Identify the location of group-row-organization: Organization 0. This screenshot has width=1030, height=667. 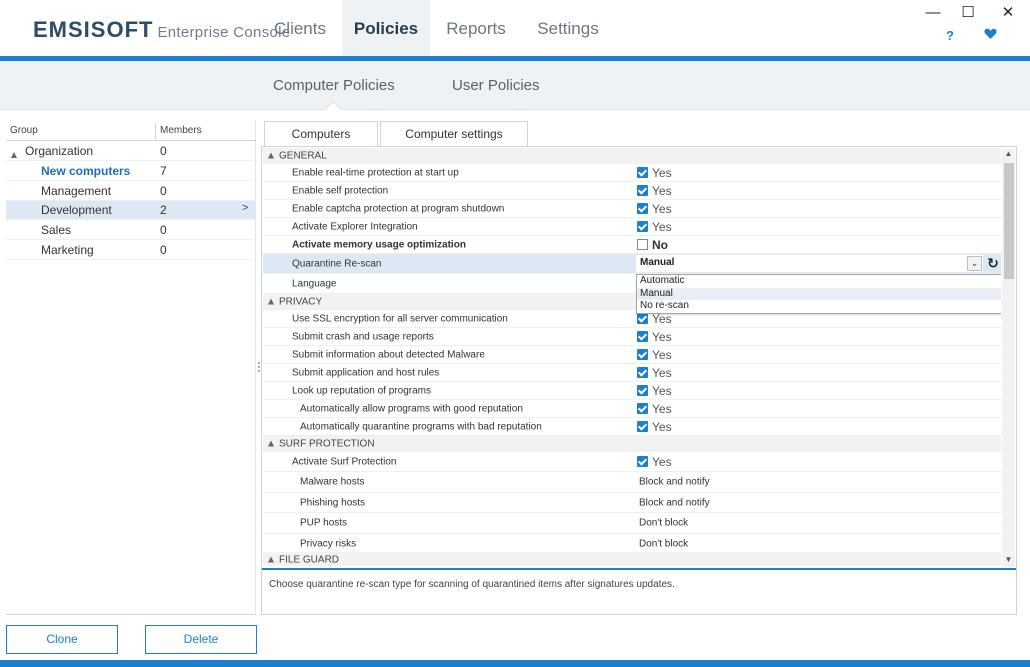
(131, 151).